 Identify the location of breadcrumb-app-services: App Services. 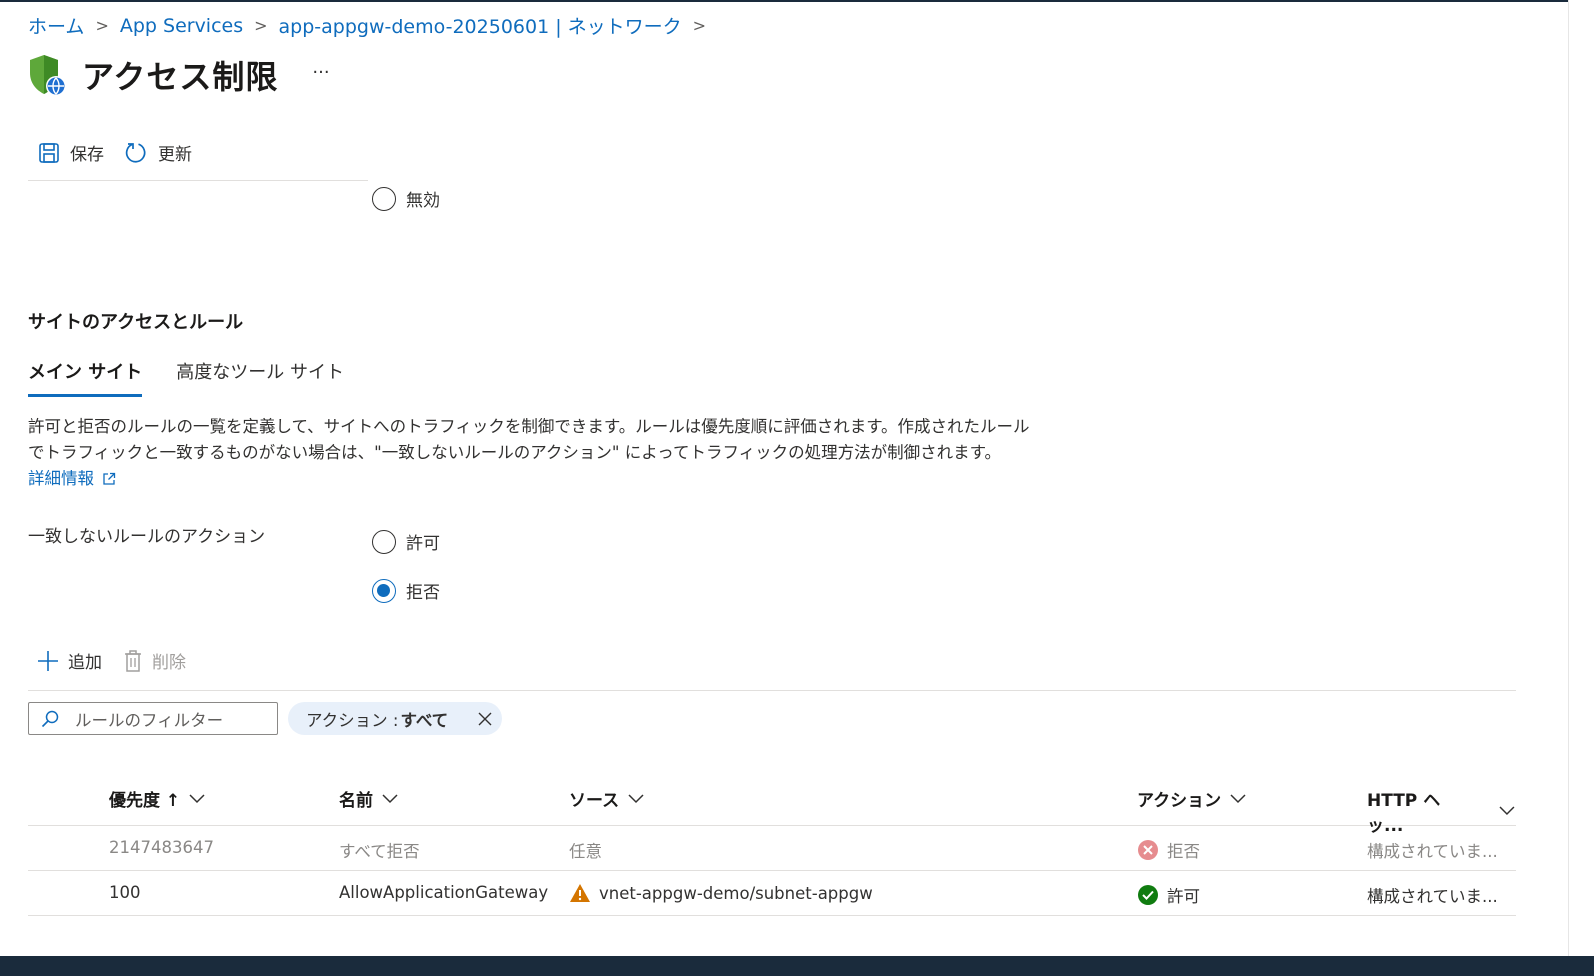
(181, 26).